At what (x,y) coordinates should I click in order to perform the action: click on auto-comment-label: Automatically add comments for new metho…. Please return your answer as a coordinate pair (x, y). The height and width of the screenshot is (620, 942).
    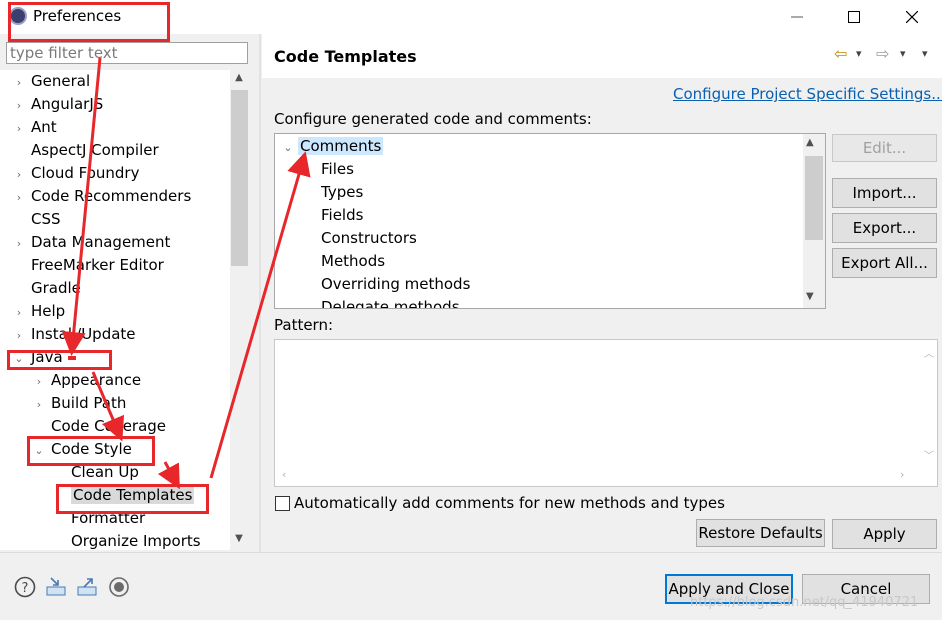
    Looking at the image, I should click on (509, 503).